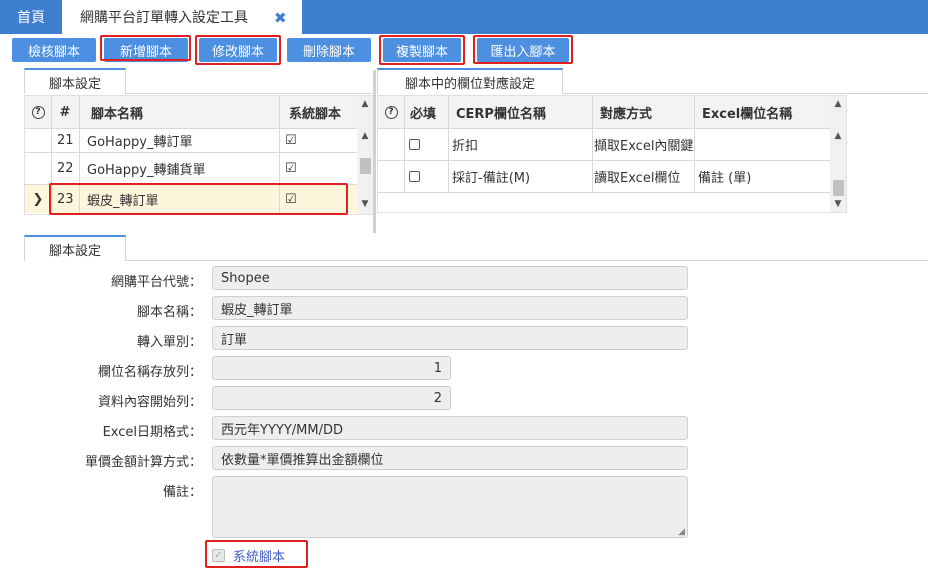  I want to click on tab-order-import-tool: 網購平台訂單轉入設定工具 ✖, so click(182, 17).